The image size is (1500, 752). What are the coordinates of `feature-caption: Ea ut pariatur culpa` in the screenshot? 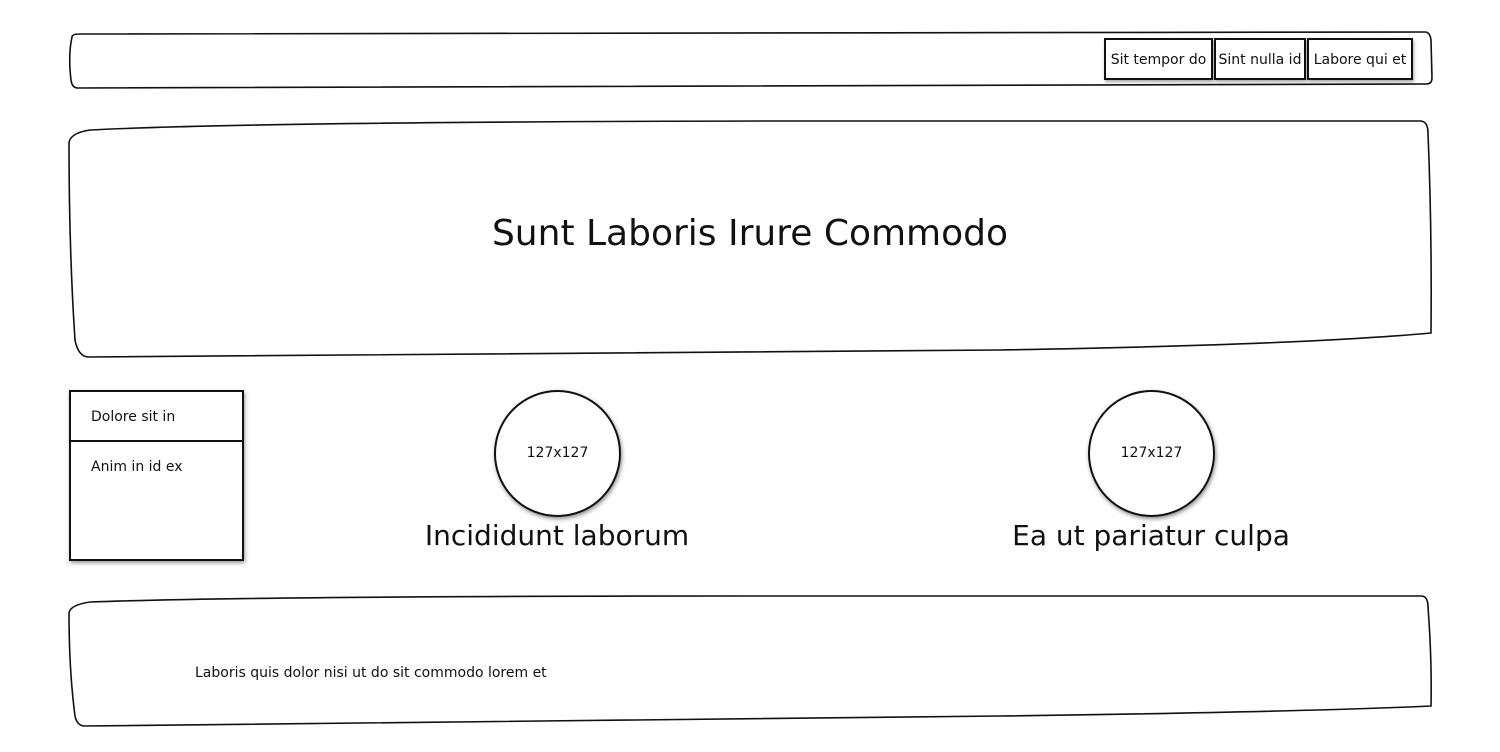 It's located at (1151, 535).